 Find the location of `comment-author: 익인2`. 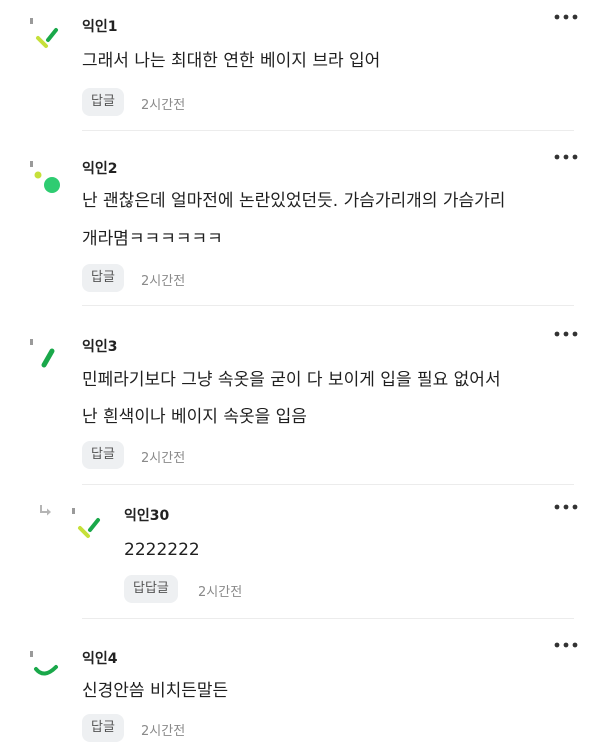

comment-author: 익인2 is located at coordinates (100, 169).